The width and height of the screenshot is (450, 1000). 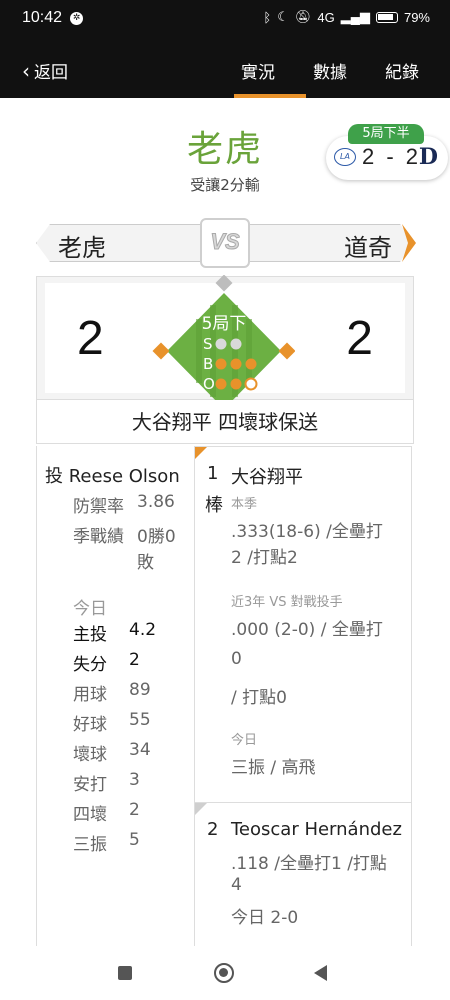 What do you see at coordinates (355, 16) in the screenshot?
I see `signal-icon: ▂▄▆` at bounding box center [355, 16].